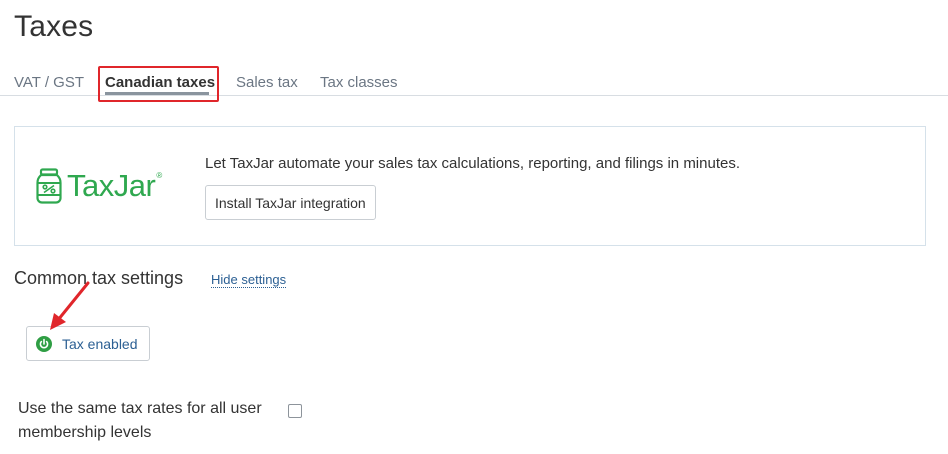  I want to click on registered-mark: ®, so click(159, 175).